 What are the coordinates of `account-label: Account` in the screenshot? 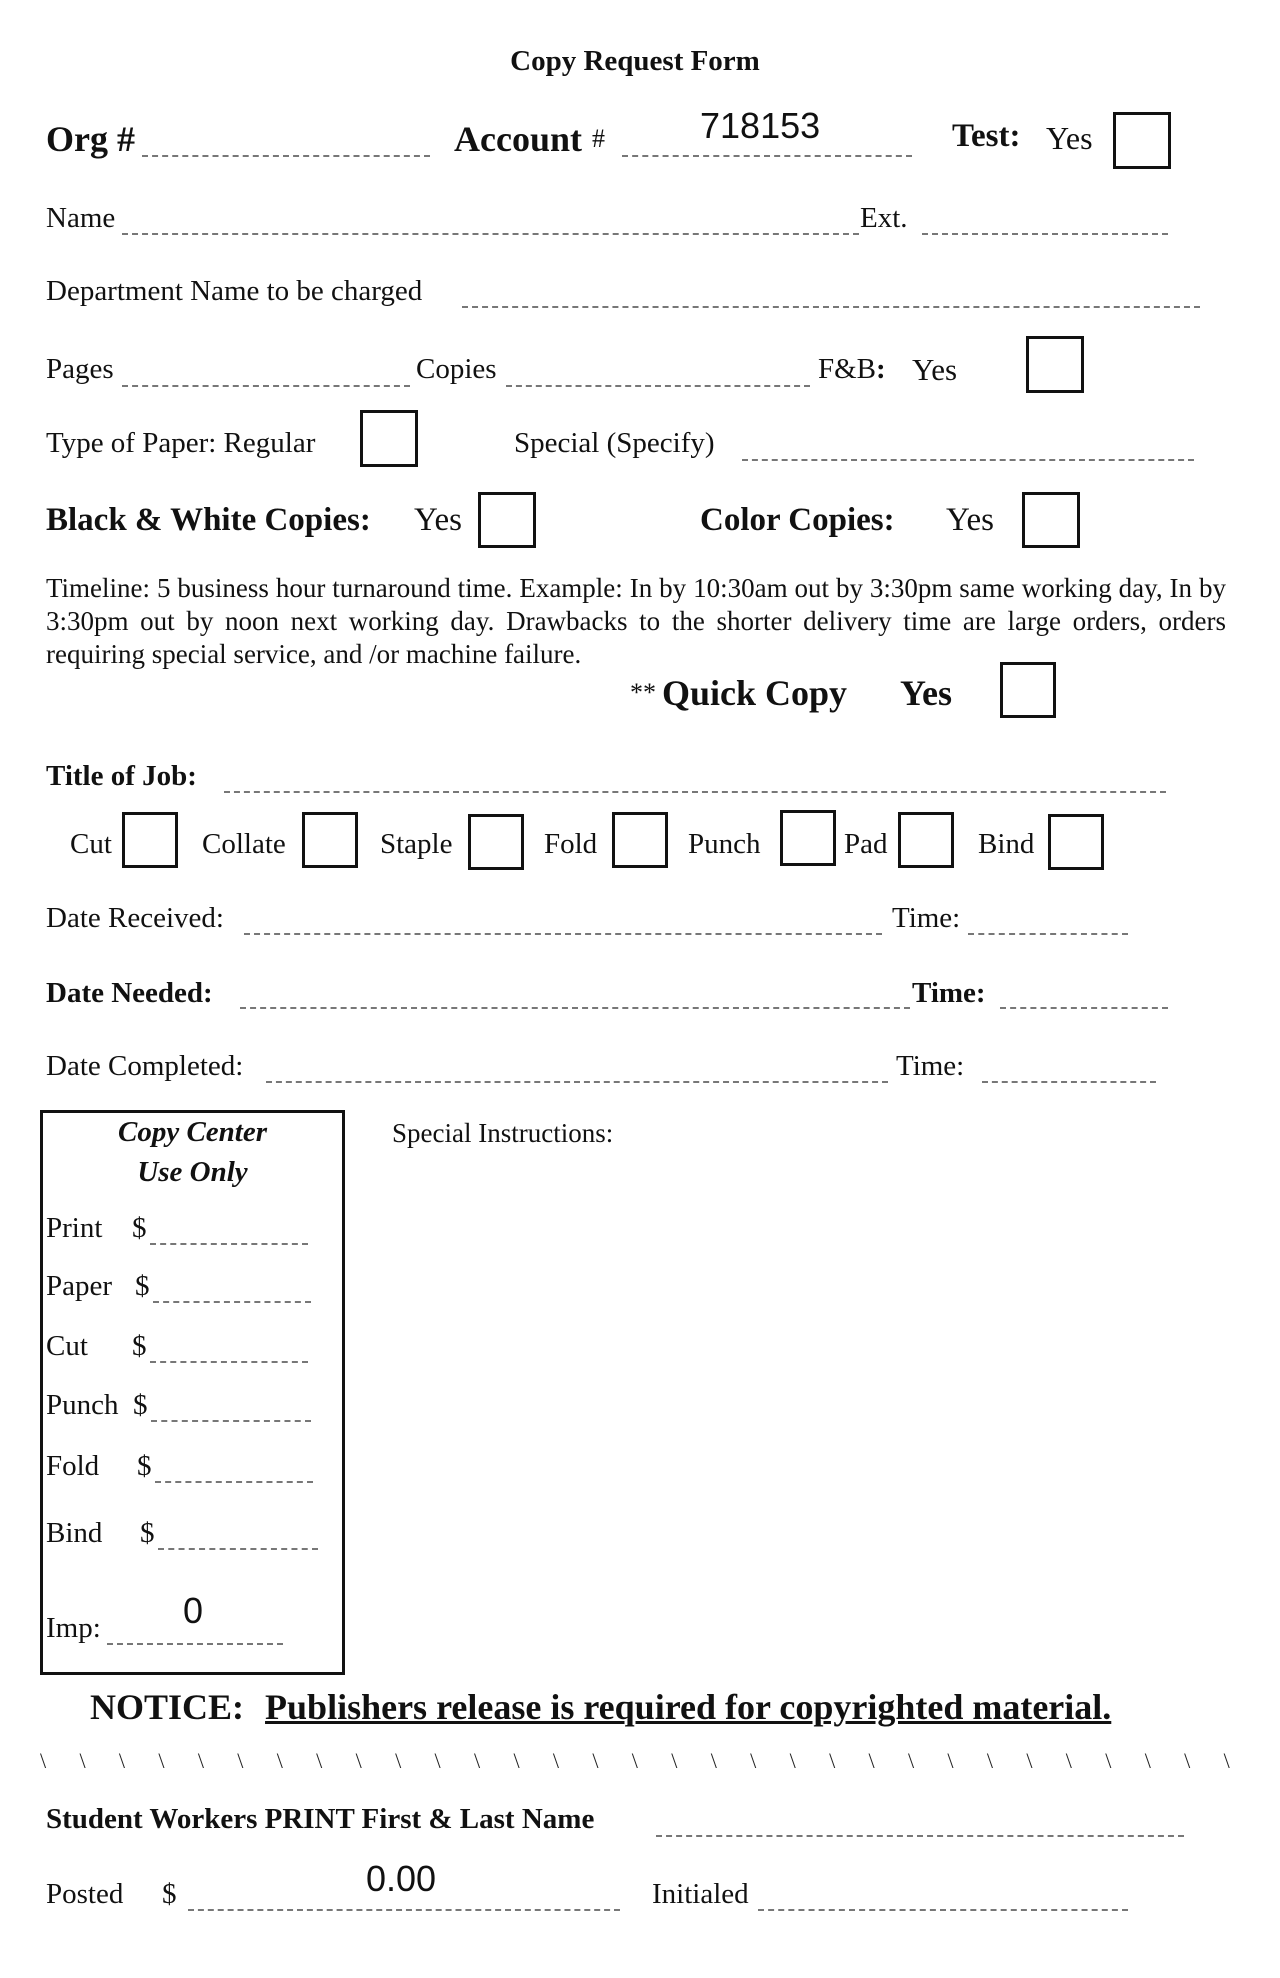 It's located at (518, 139).